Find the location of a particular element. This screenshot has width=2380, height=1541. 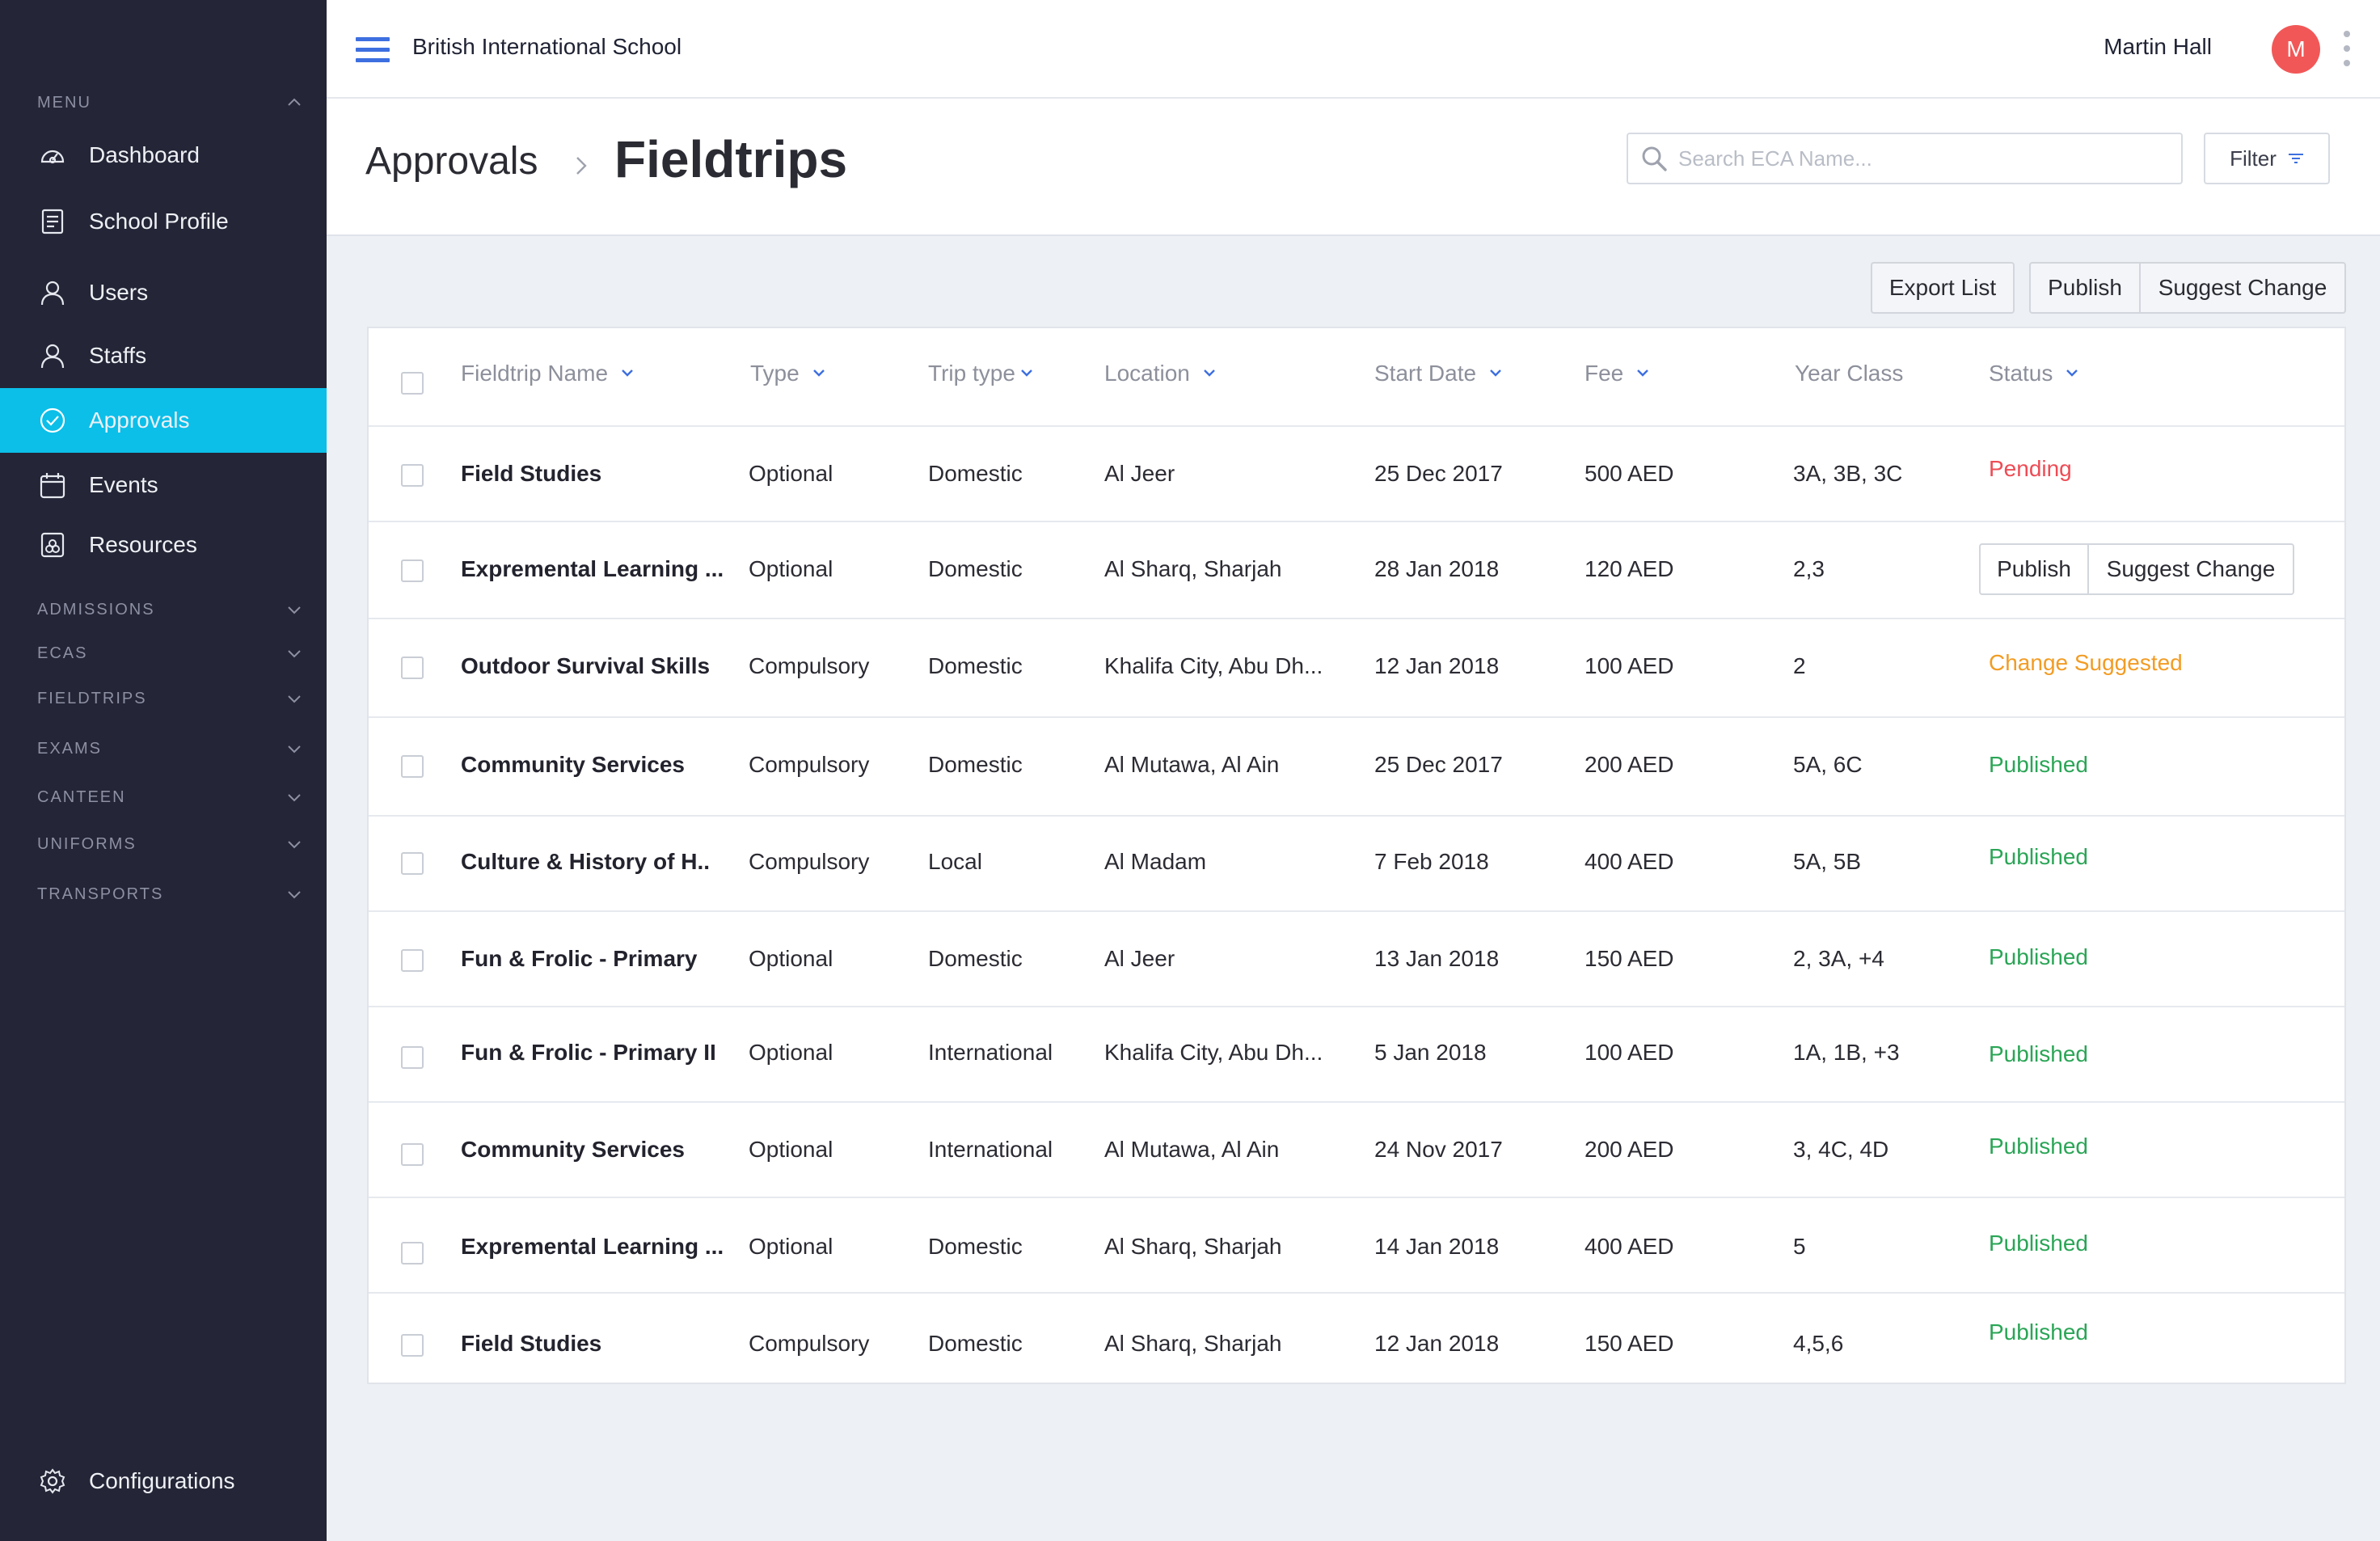

more-options-icon is located at coordinates (2347, 48).